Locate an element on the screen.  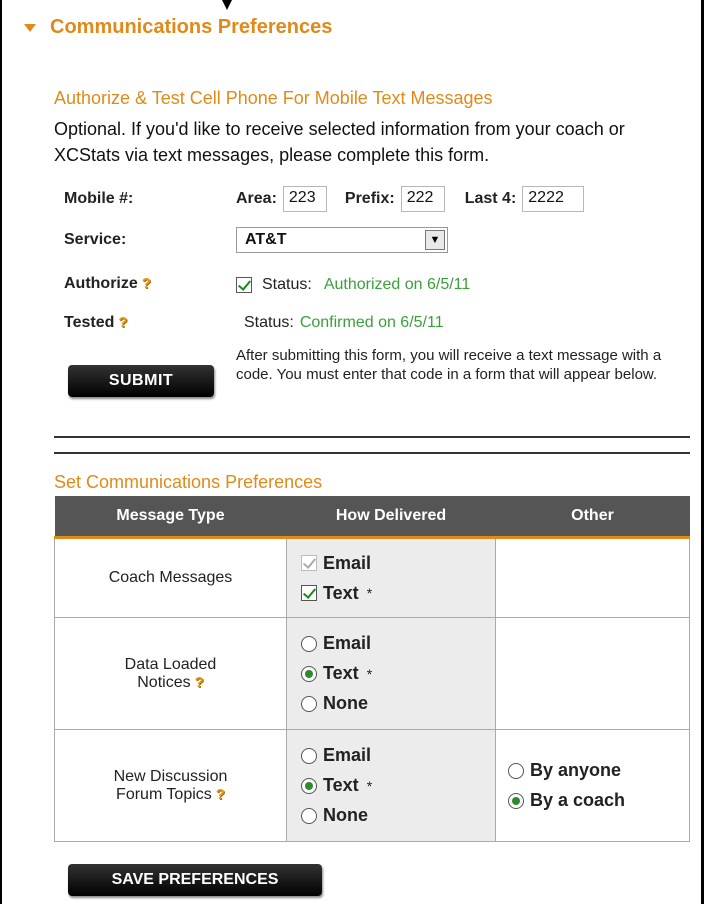
mobile-fields: Area: 223 Prefix: 222 Last 4: 2222 is located at coordinates (410, 199).